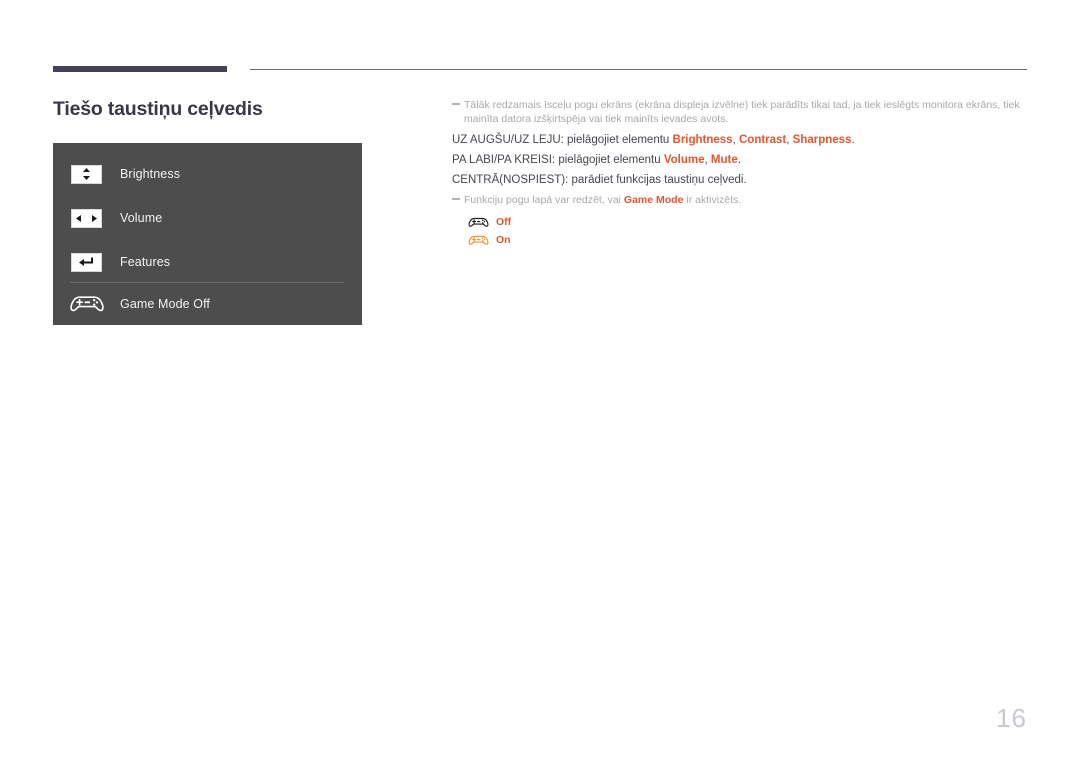  Describe the element at coordinates (822, 140) in the screenshot. I see `term-sharpness: Sharpness` at that location.